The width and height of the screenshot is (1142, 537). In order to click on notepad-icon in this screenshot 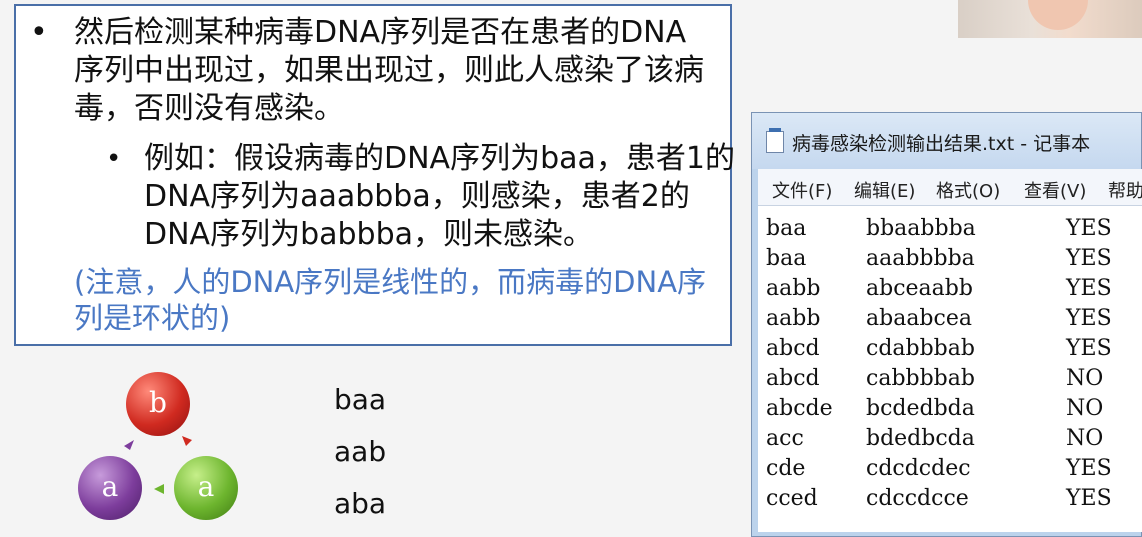, I will do `click(775, 140)`.